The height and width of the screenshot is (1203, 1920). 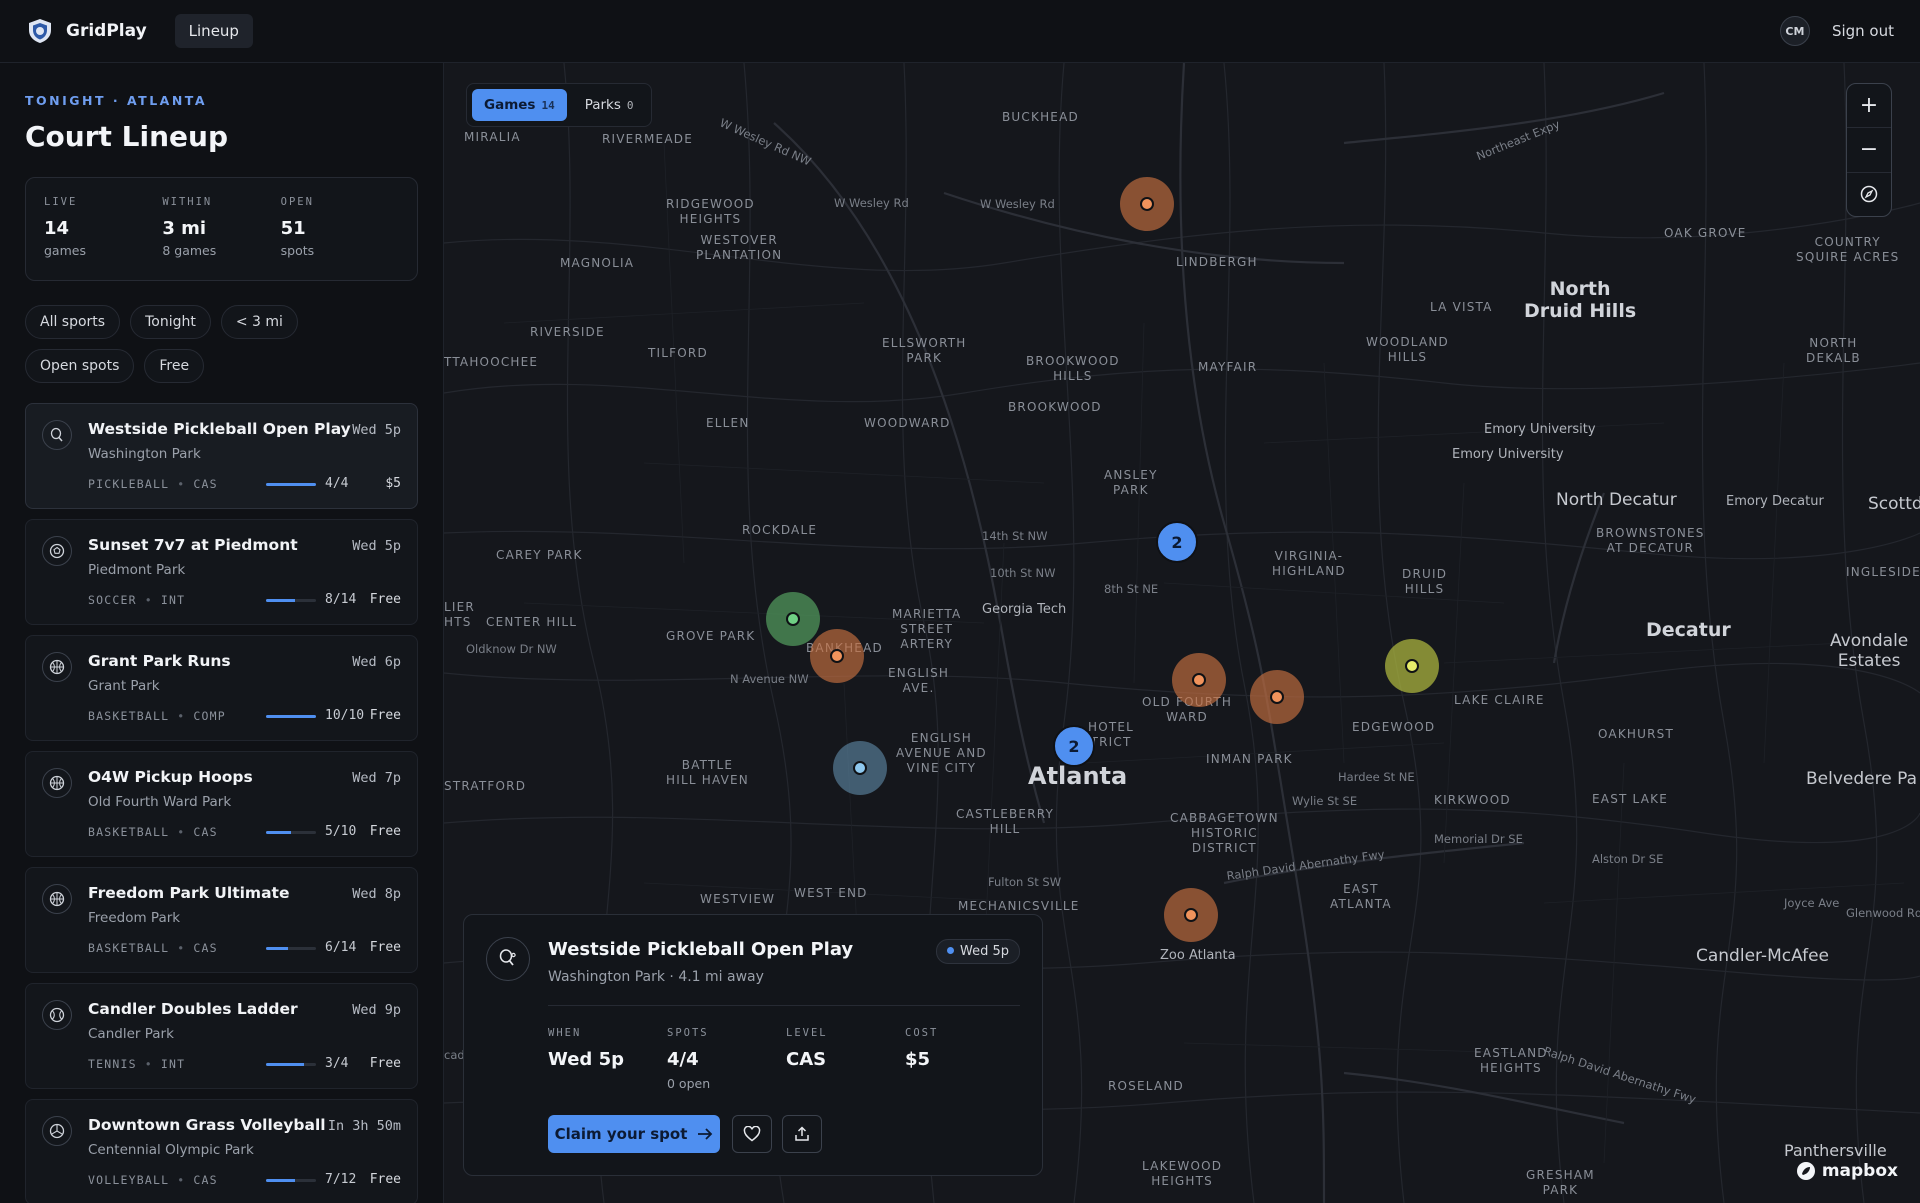 I want to click on tab-games: Games 14, so click(x=519, y=105).